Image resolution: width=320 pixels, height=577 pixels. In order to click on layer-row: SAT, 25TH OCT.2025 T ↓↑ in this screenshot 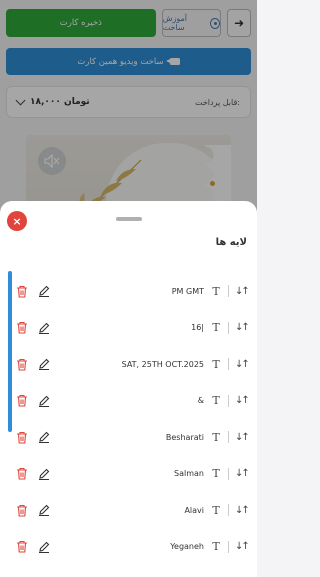, I will do `click(132, 364)`.